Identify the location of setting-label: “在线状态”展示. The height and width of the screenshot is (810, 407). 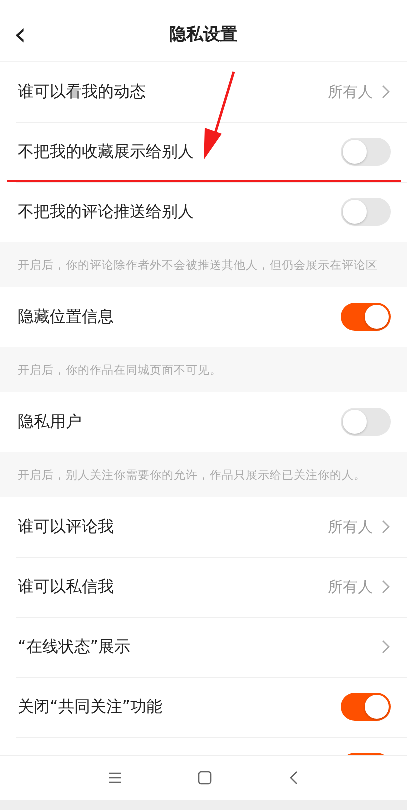
(74, 647).